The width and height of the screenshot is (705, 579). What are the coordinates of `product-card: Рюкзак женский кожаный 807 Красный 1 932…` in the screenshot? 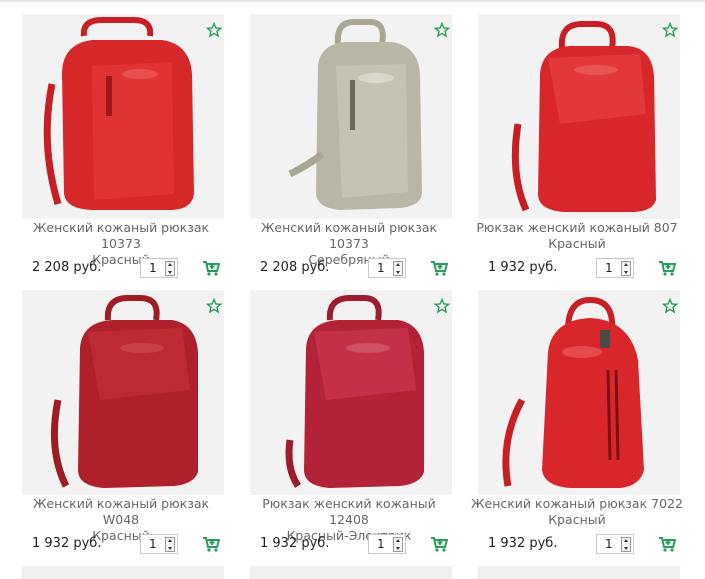 It's located at (575, 140).